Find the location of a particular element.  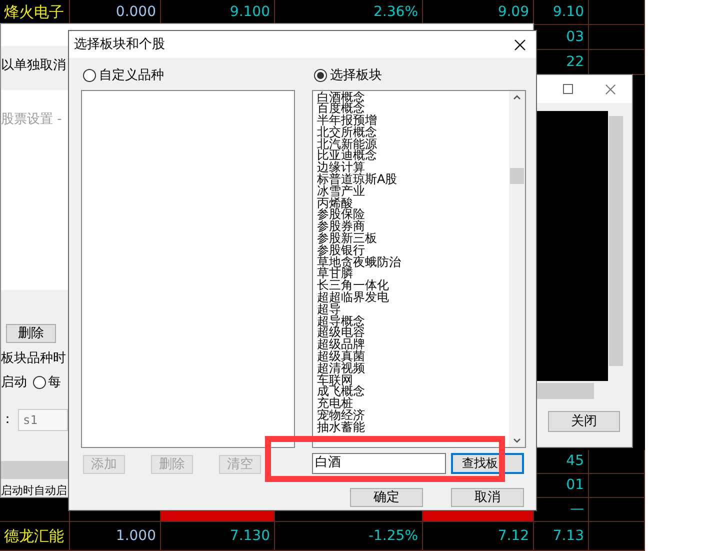

quote-row: 德龙汇能 1.000 7.130 -1.25% 7.12 7.13 is located at coordinates (322, 536).